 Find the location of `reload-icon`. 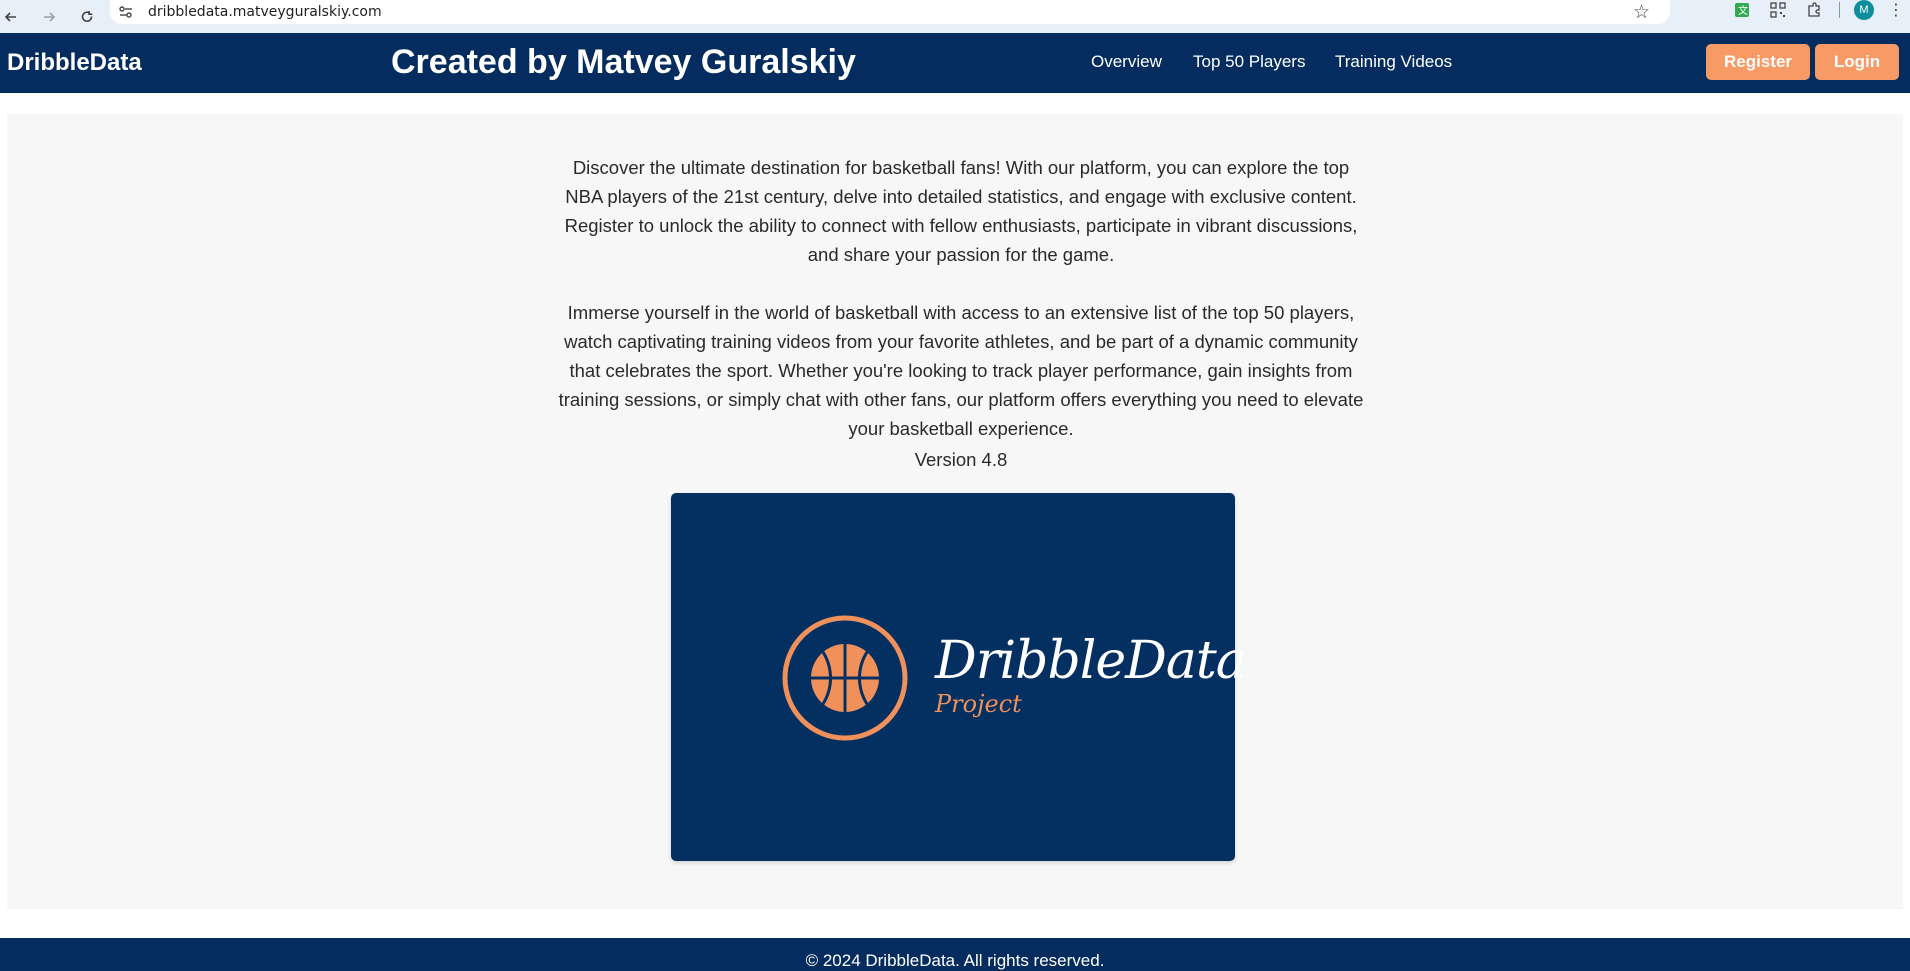

reload-icon is located at coordinates (87, 17).